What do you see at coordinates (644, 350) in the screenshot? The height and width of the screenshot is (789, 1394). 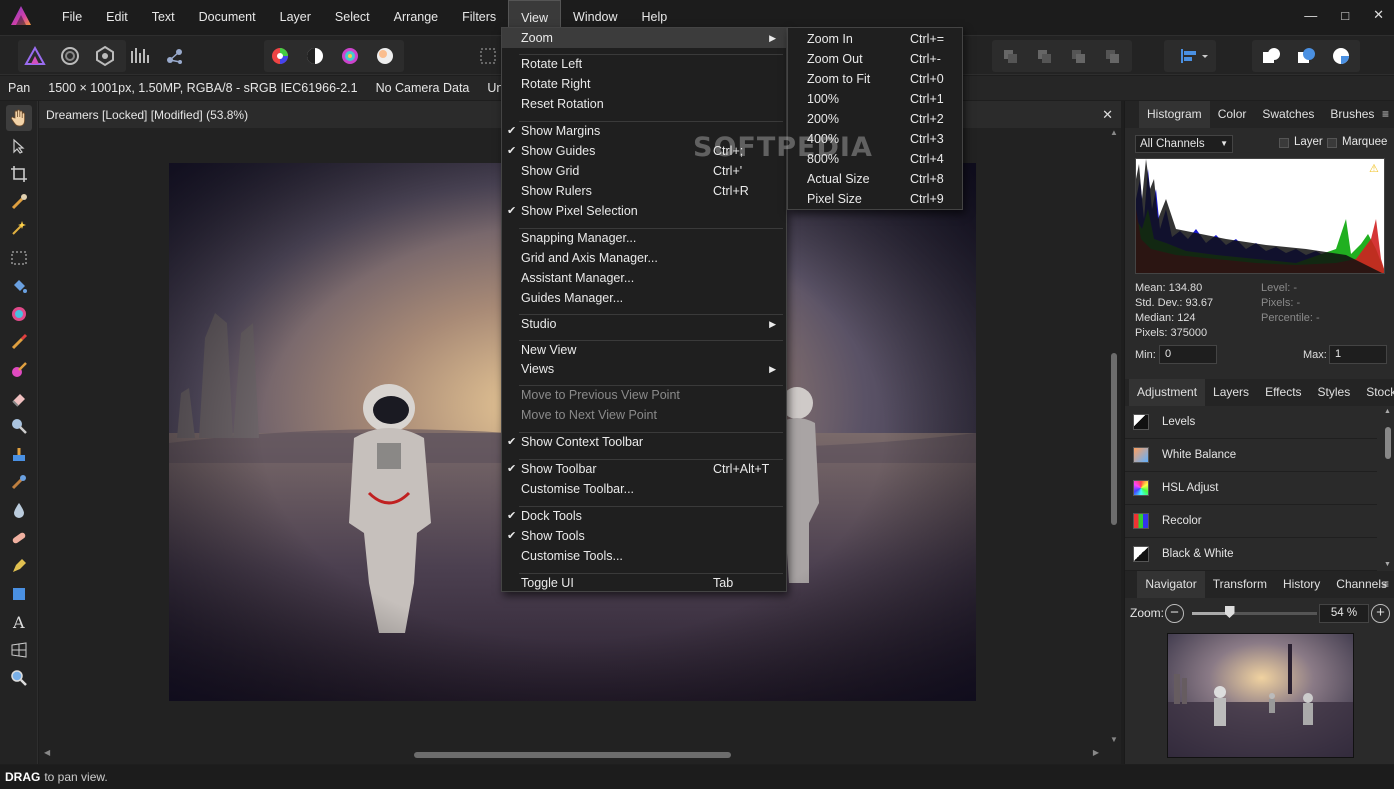 I see `view-menu-item-new-view: New View` at bounding box center [644, 350].